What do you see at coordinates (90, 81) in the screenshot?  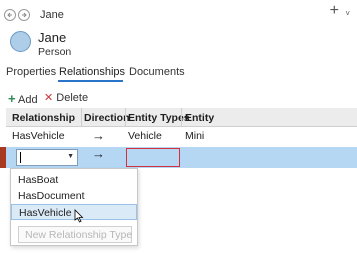 I see `active-tab-indicator` at bounding box center [90, 81].